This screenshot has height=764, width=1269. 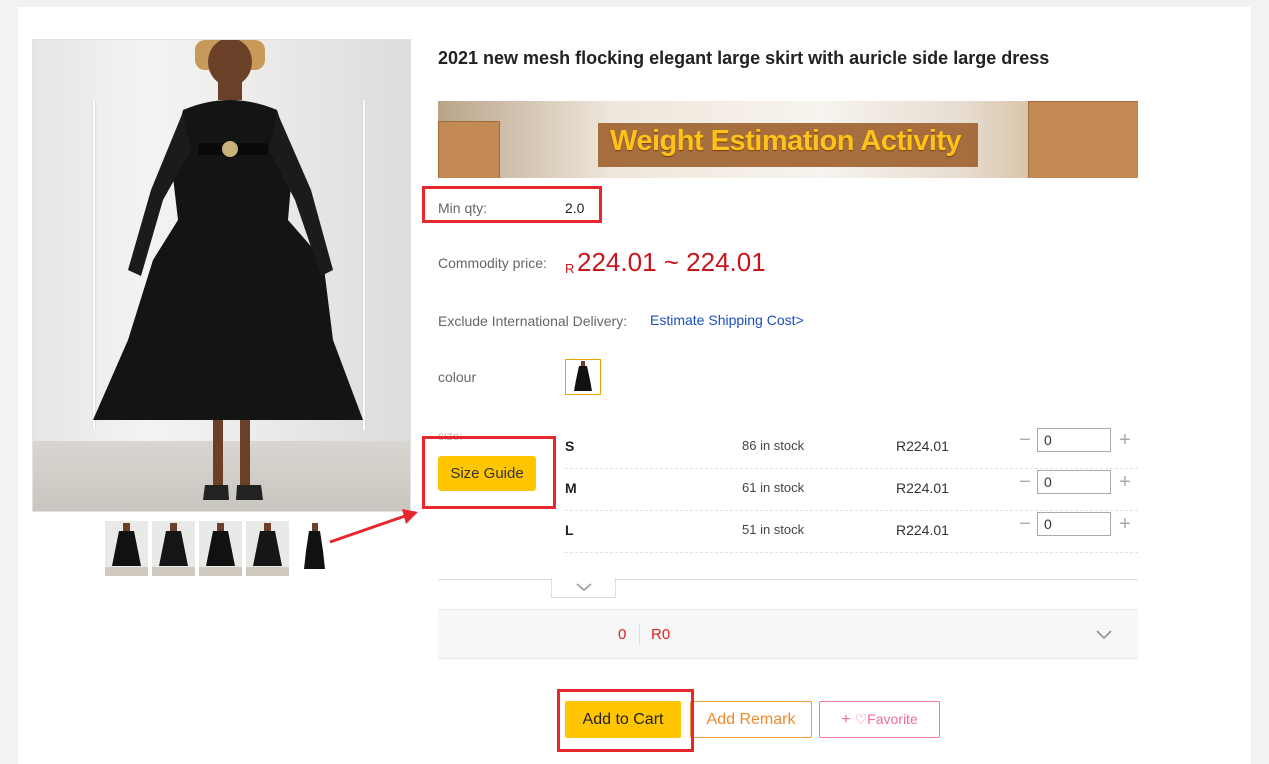 I want to click on size-row-l: L 51 in stock R224.01 − +, so click(x=851, y=531).